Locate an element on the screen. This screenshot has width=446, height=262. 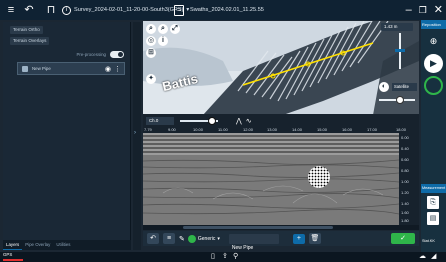
file-title: Swaths_2024.02.01_11.25.55 is located at coordinates (227, 10).